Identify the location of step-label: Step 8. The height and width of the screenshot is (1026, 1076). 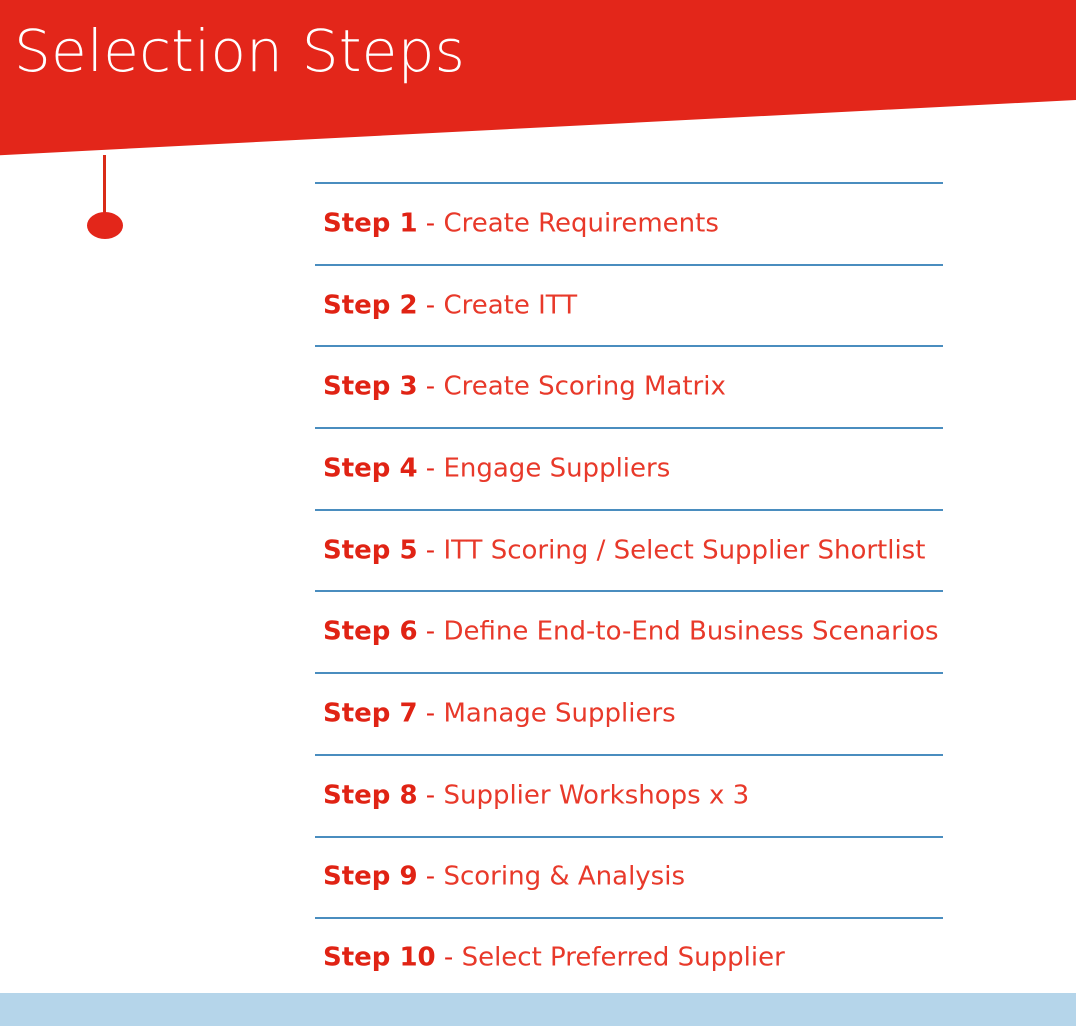
(370, 795).